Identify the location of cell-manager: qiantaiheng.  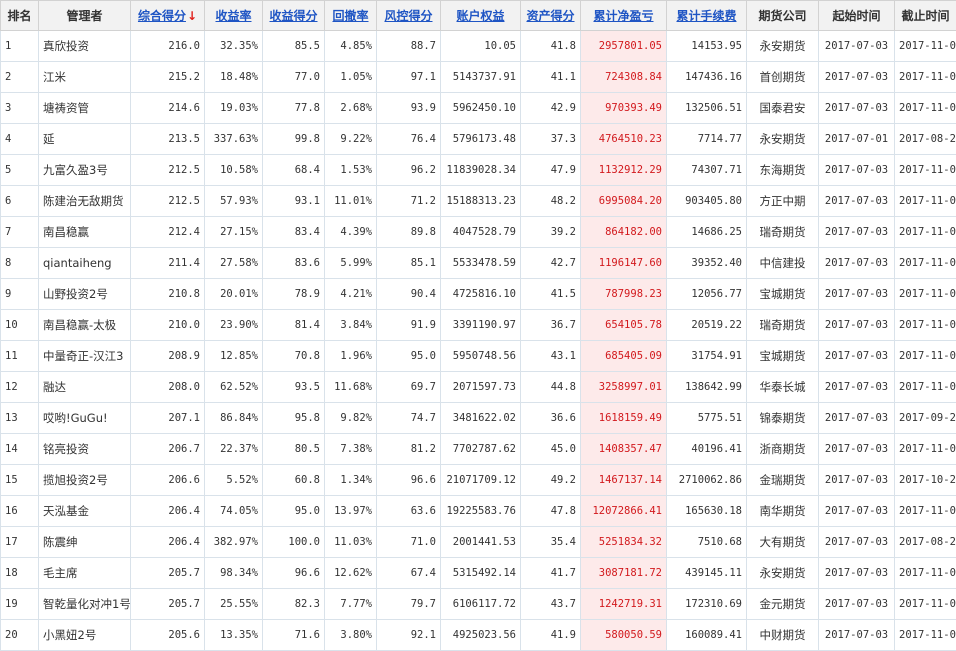
(85, 263).